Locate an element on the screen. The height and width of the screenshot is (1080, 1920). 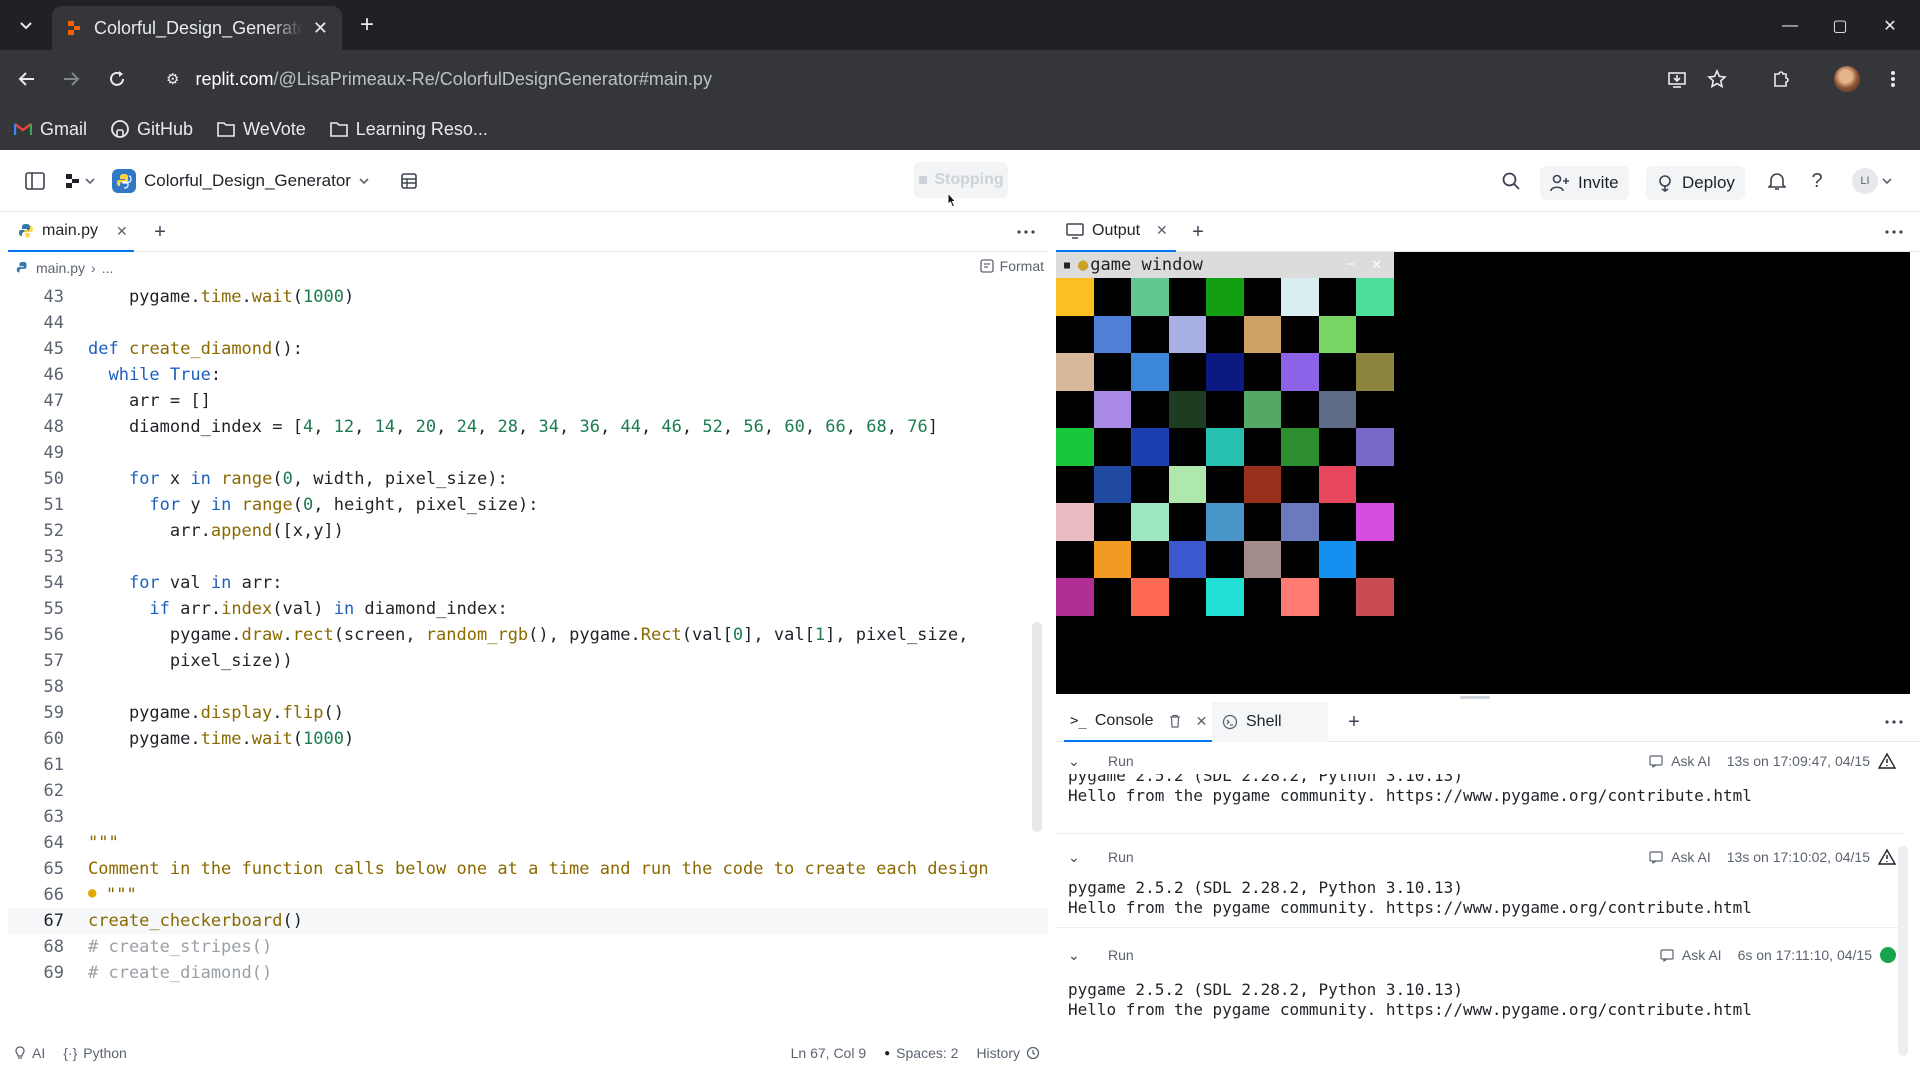
run-stop-button: Stopping is located at coordinates (961, 180).